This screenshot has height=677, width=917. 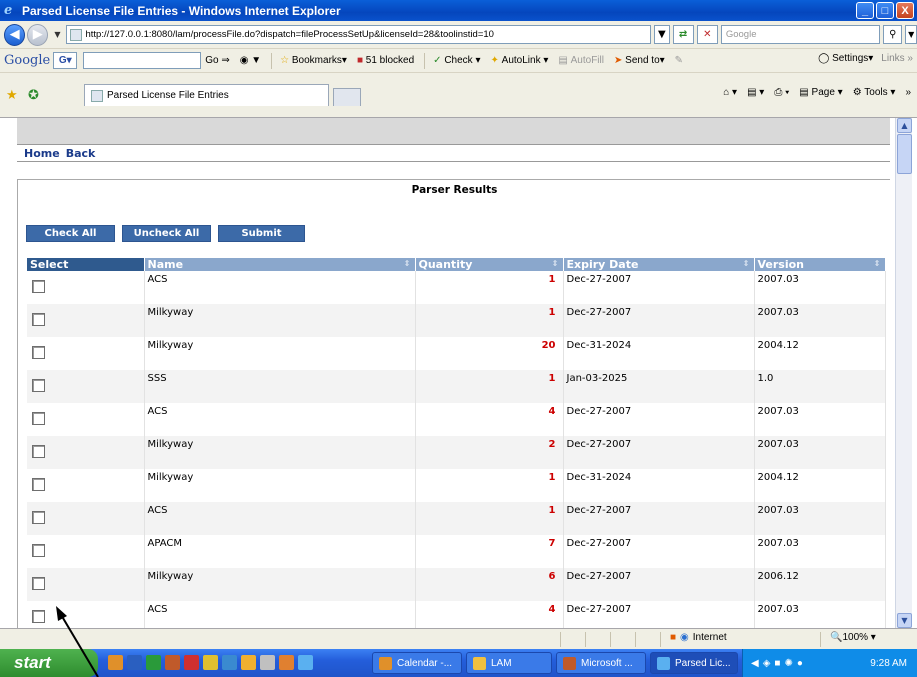 I want to click on header-quantity: Quantity ⇕, so click(x=489, y=264).